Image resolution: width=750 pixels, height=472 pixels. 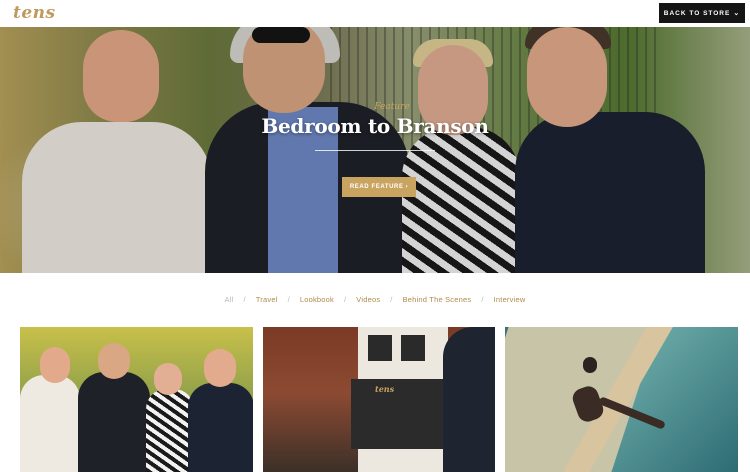 What do you see at coordinates (375, 13) in the screenshot?
I see `top-bar: tens BACK TO STORE ⌄` at bounding box center [375, 13].